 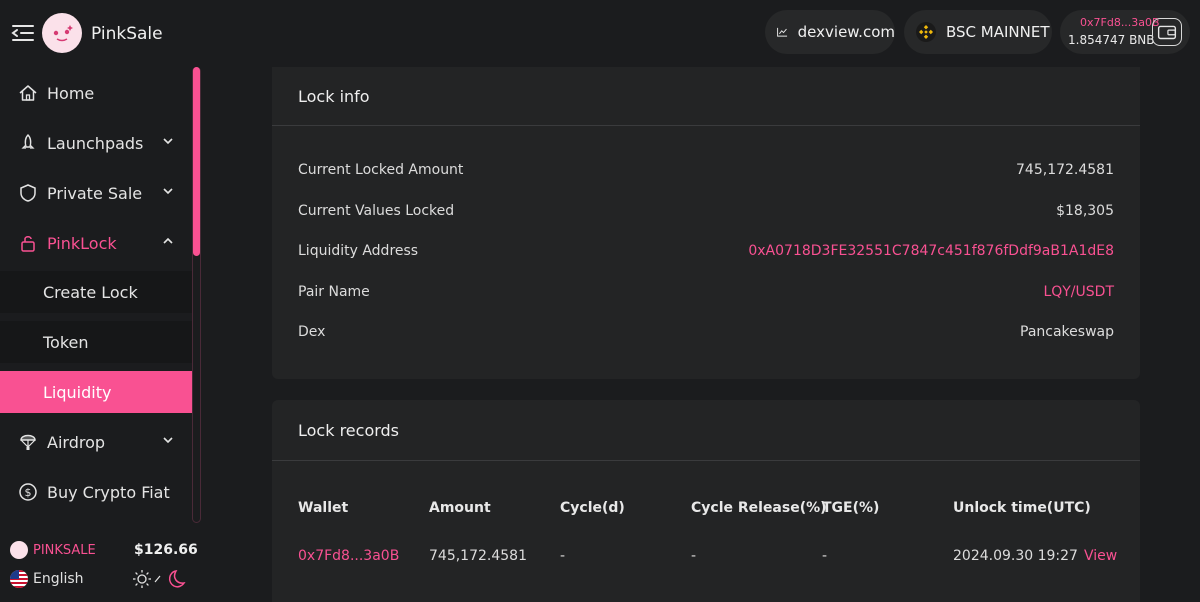 I want to click on sidebar-item-launchpads: Launchpads, so click(x=96, y=143).